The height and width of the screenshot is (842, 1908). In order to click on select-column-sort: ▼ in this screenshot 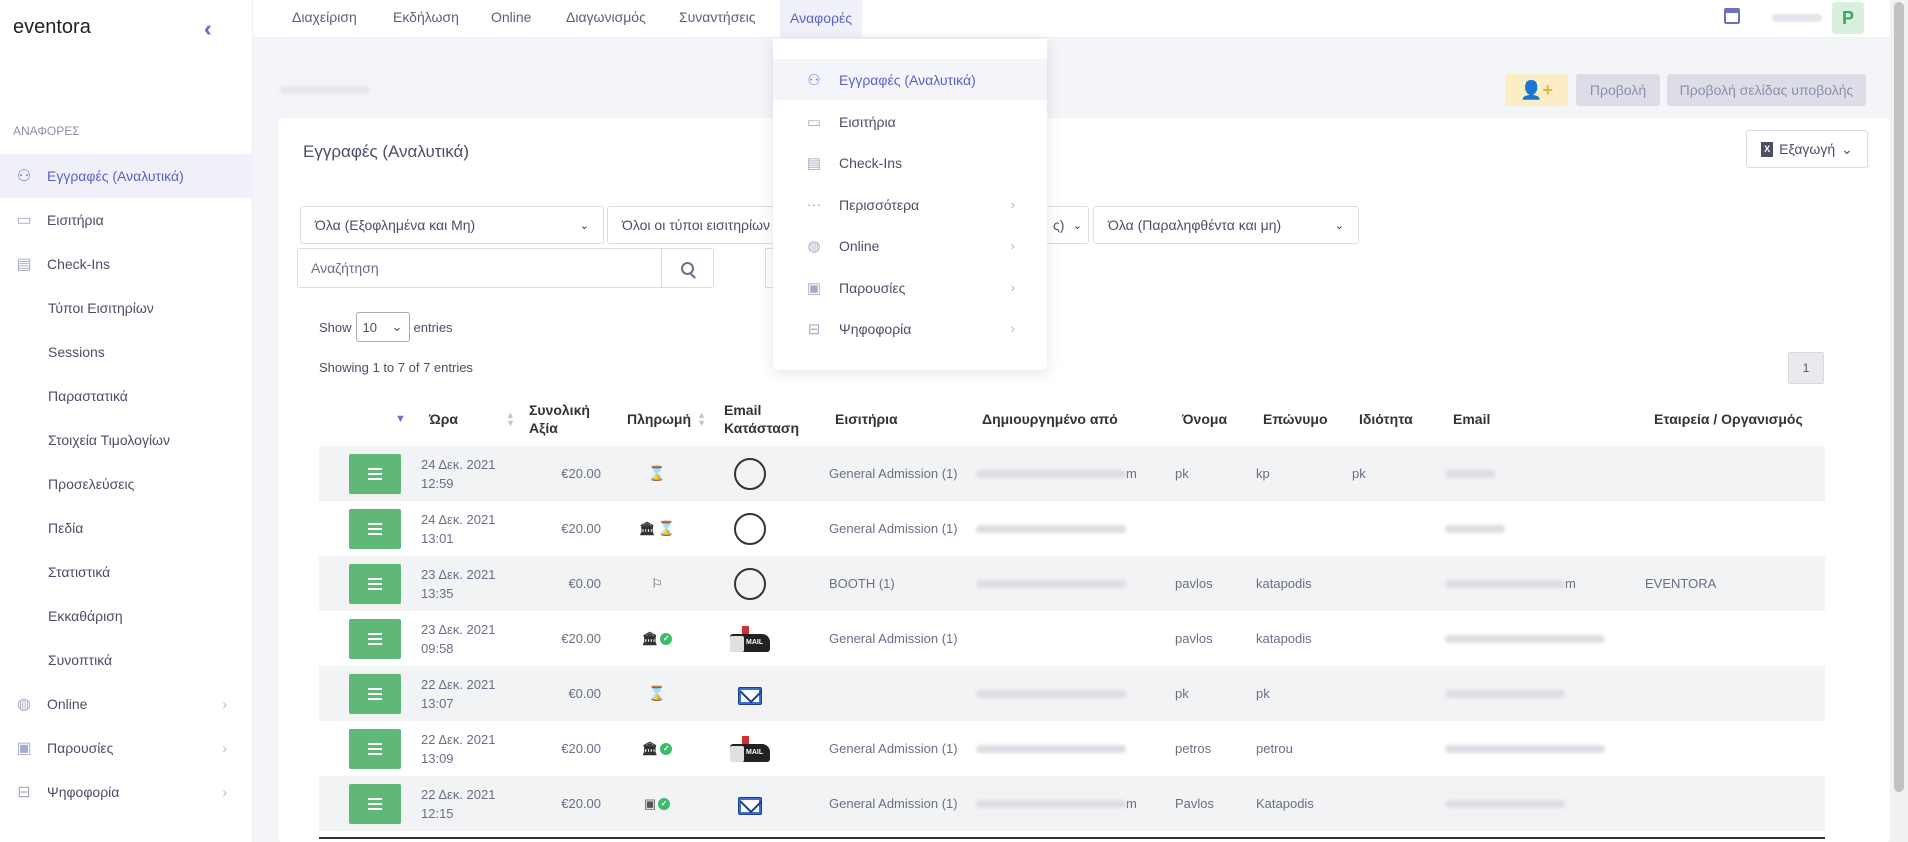, I will do `click(400, 419)`.